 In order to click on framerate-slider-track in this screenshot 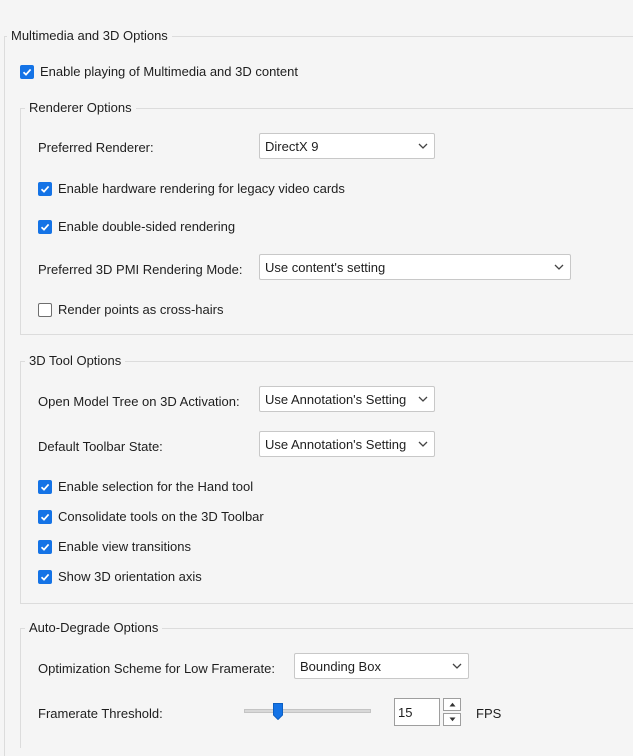, I will do `click(307, 711)`.